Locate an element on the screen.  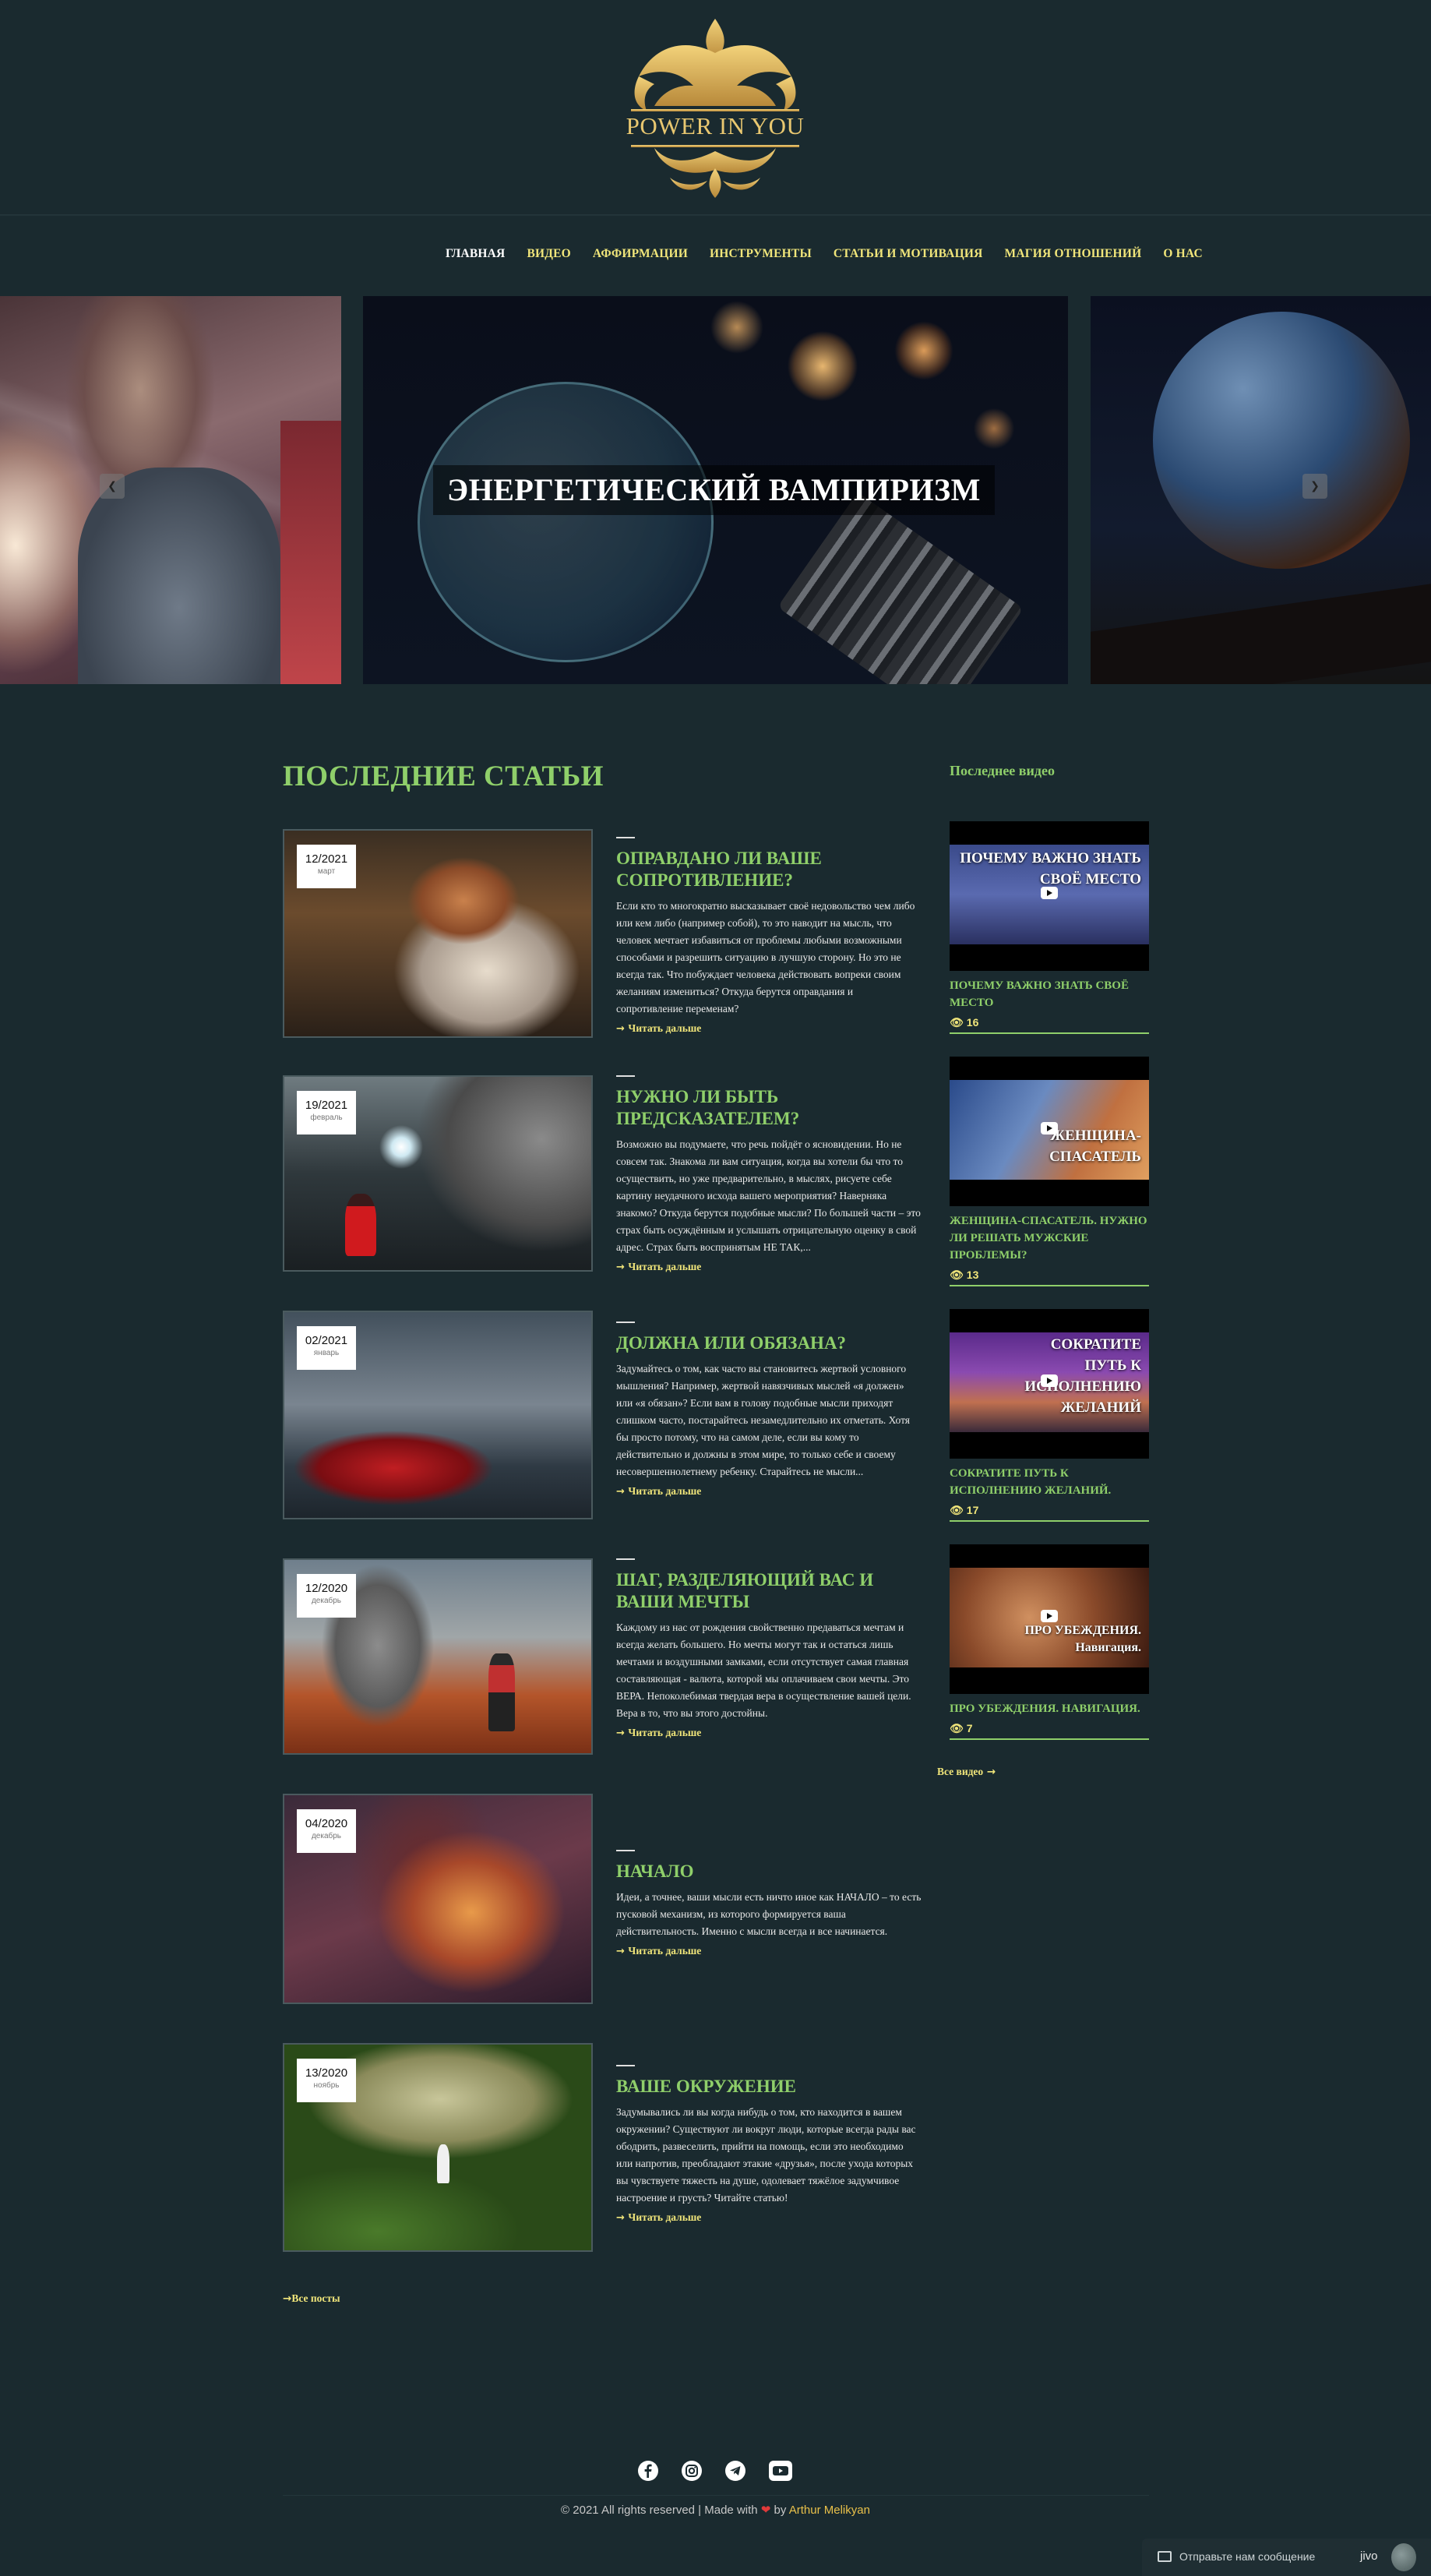
articles-section-title: ПОСЛЕДНИЕ СТАТЬИ is located at coordinates (443, 776).